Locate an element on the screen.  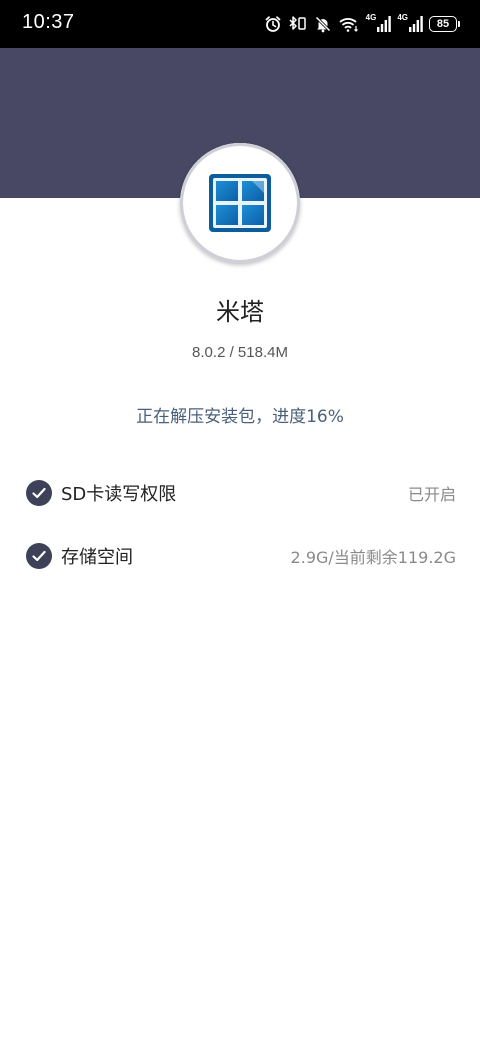
signal-2-label: 4G is located at coordinates (402, 17).